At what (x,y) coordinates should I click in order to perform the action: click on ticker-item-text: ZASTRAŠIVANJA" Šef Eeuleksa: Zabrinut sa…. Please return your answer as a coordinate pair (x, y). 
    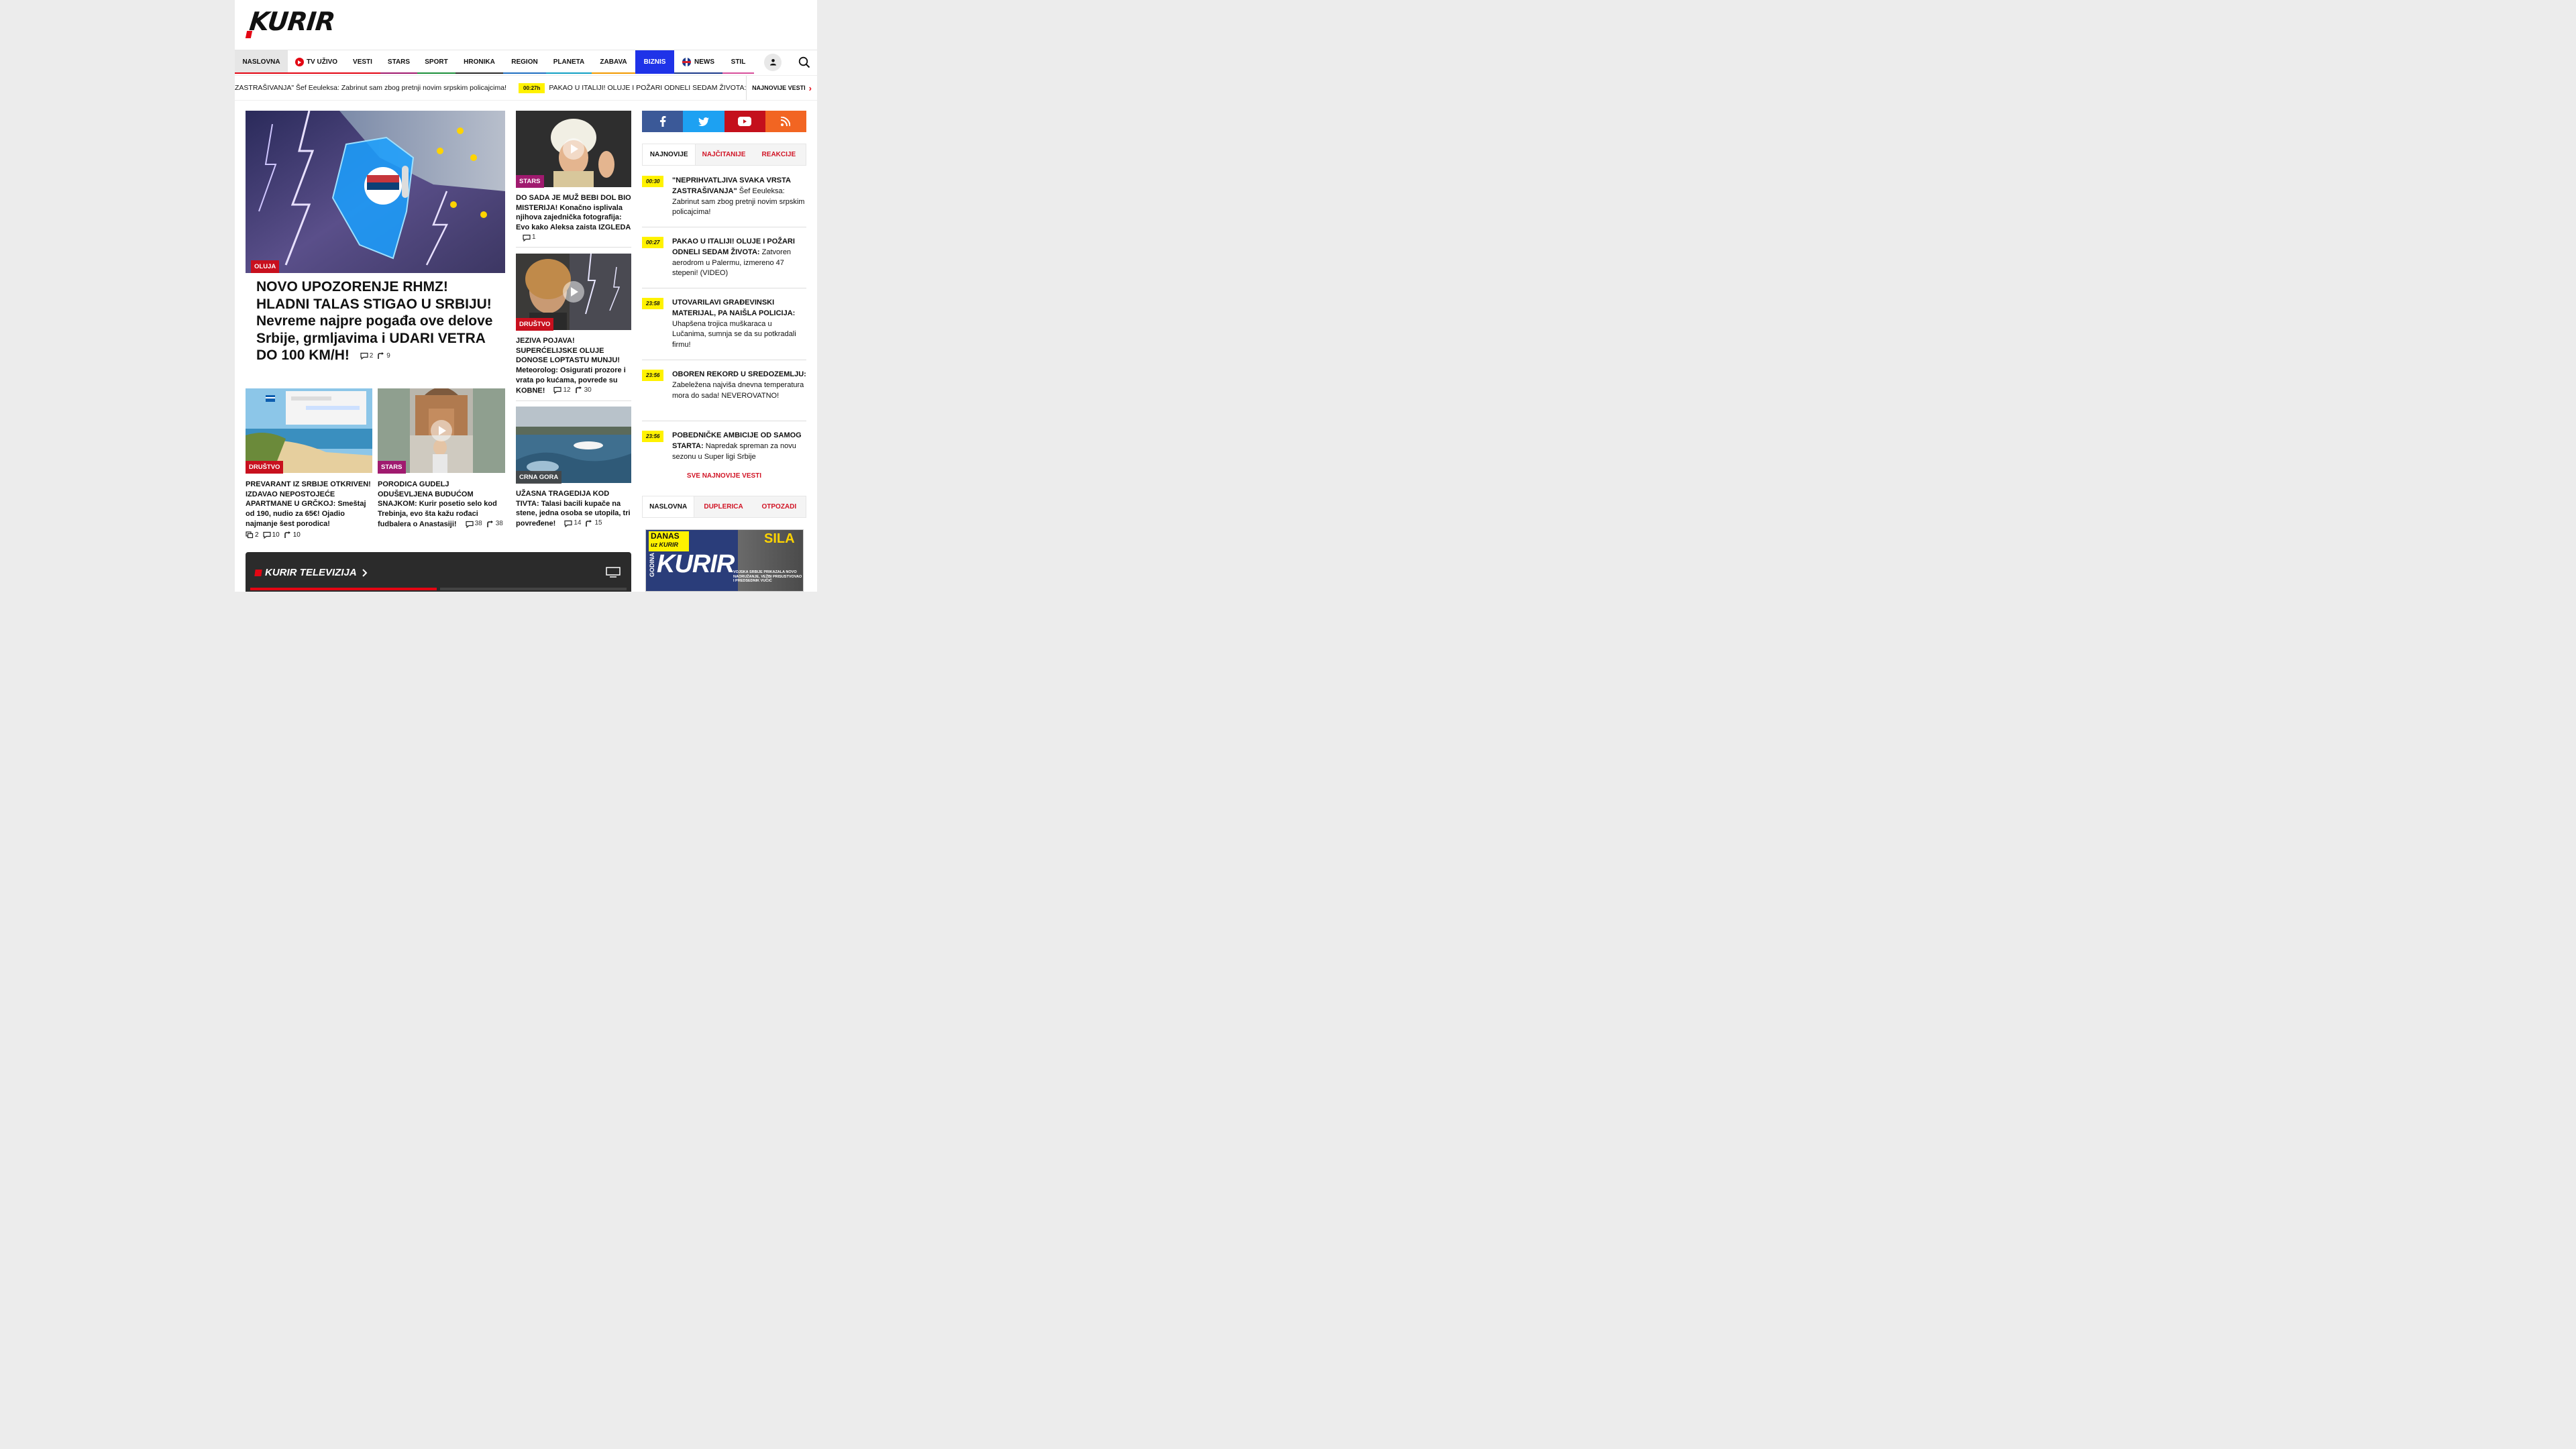
    Looking at the image, I should click on (370, 88).